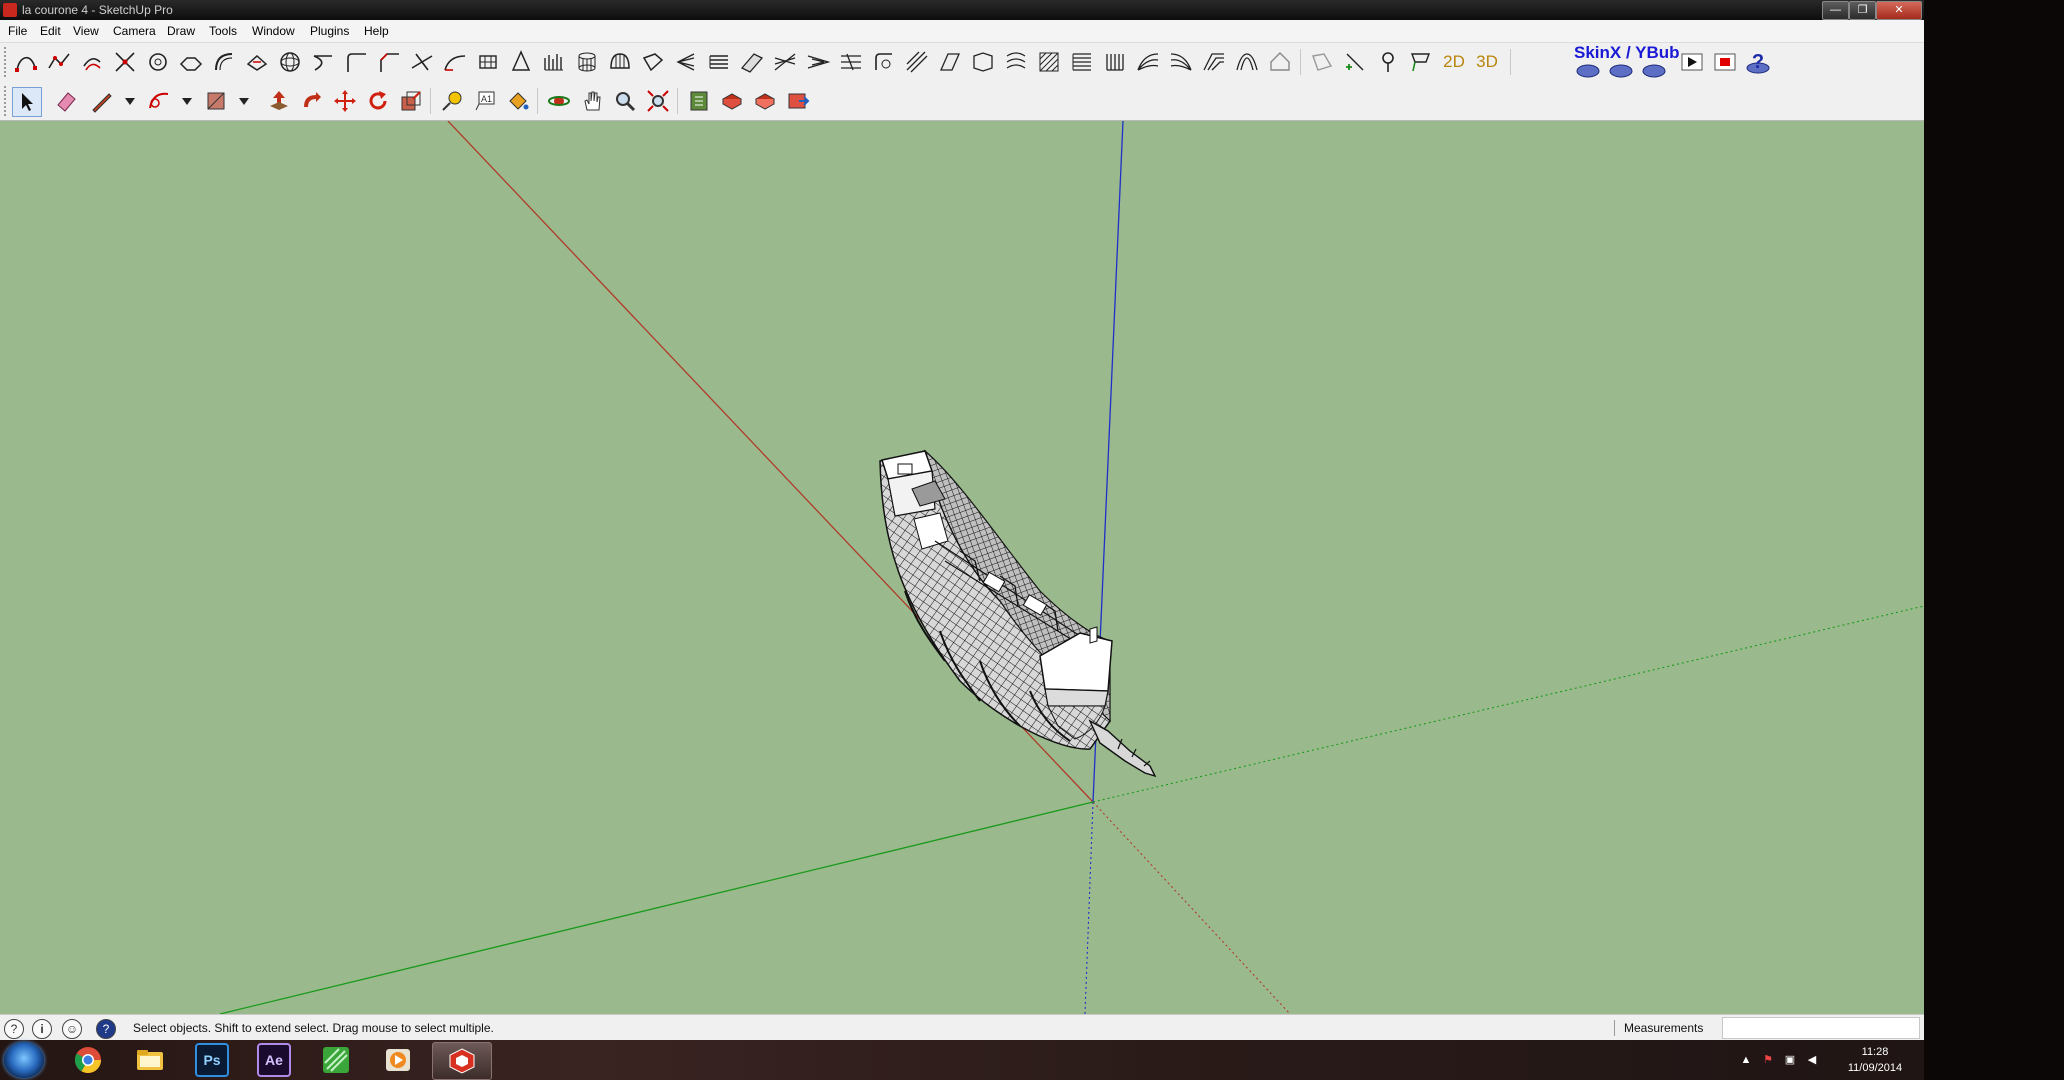  What do you see at coordinates (765, 101) in the screenshot?
I see `share-component-icon` at bounding box center [765, 101].